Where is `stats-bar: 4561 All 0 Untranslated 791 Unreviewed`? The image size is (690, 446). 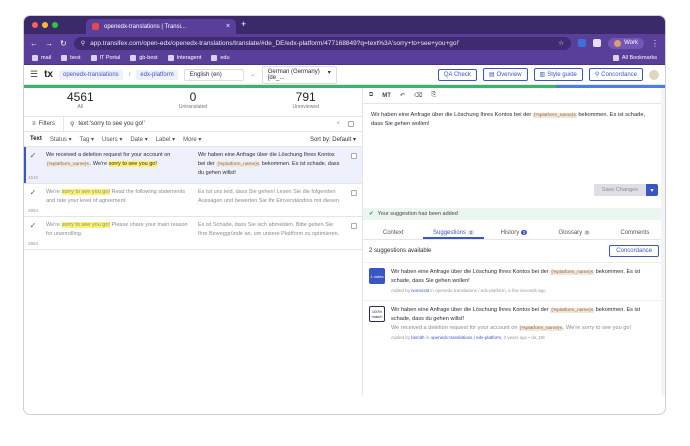 stats-bar: 4561 All 0 Untranslated 791 Unreviewed is located at coordinates (193, 102).